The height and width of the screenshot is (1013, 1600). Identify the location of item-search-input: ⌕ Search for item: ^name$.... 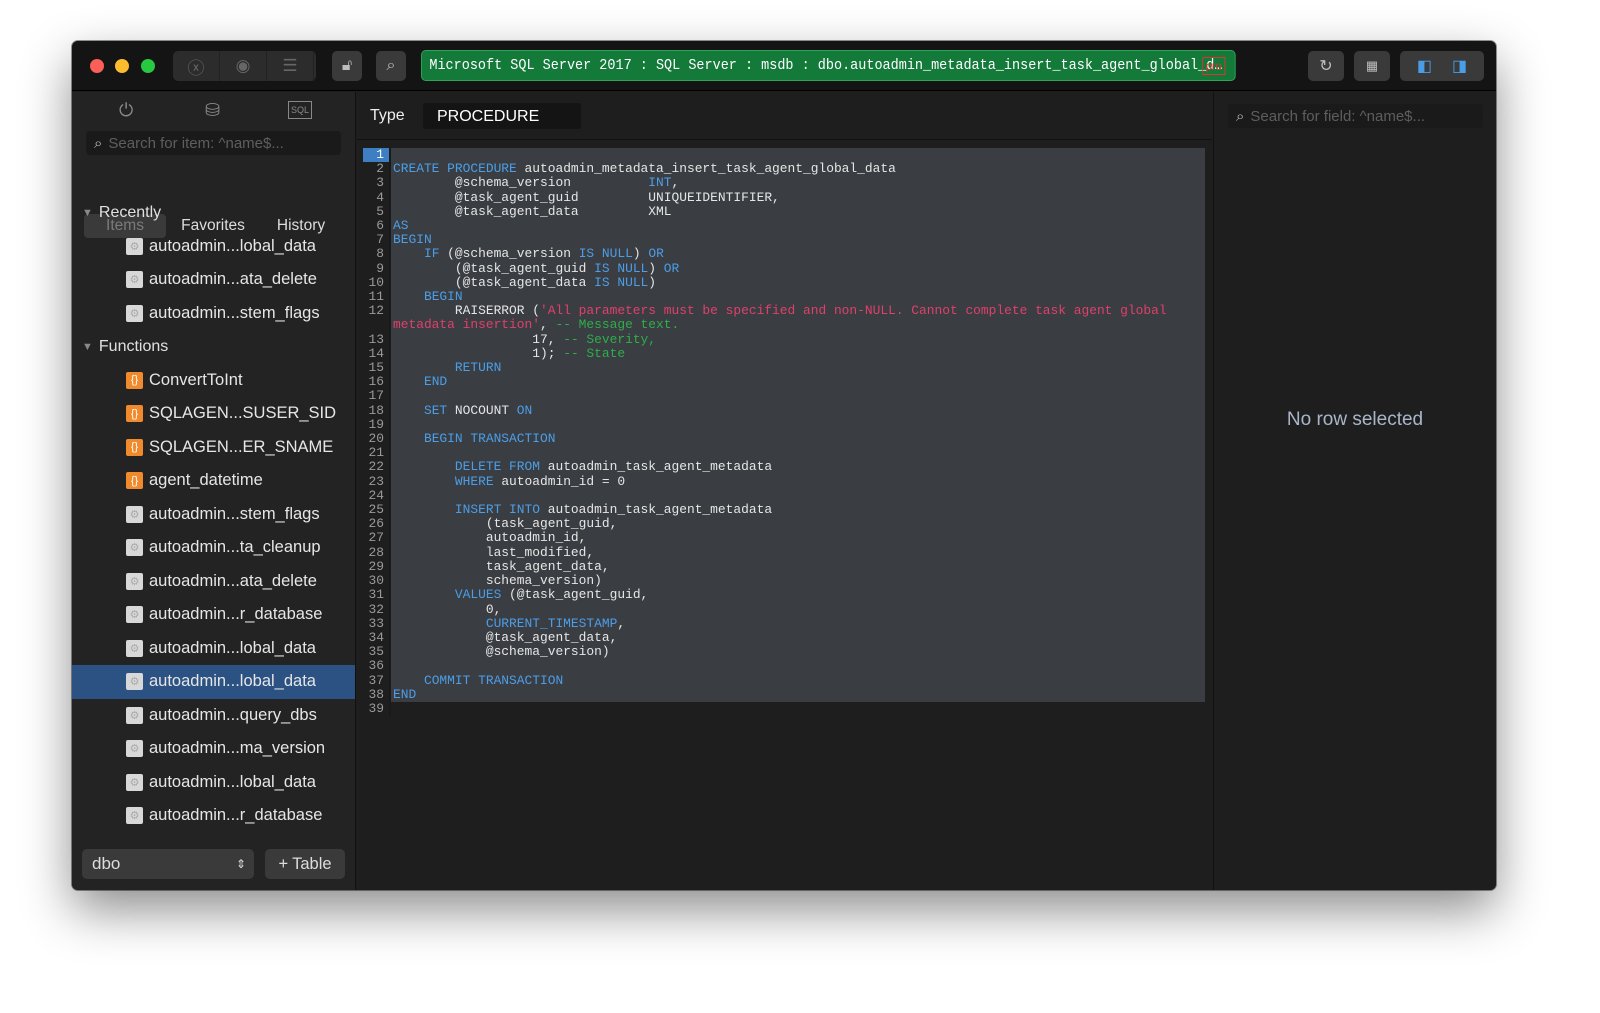
(213, 143).